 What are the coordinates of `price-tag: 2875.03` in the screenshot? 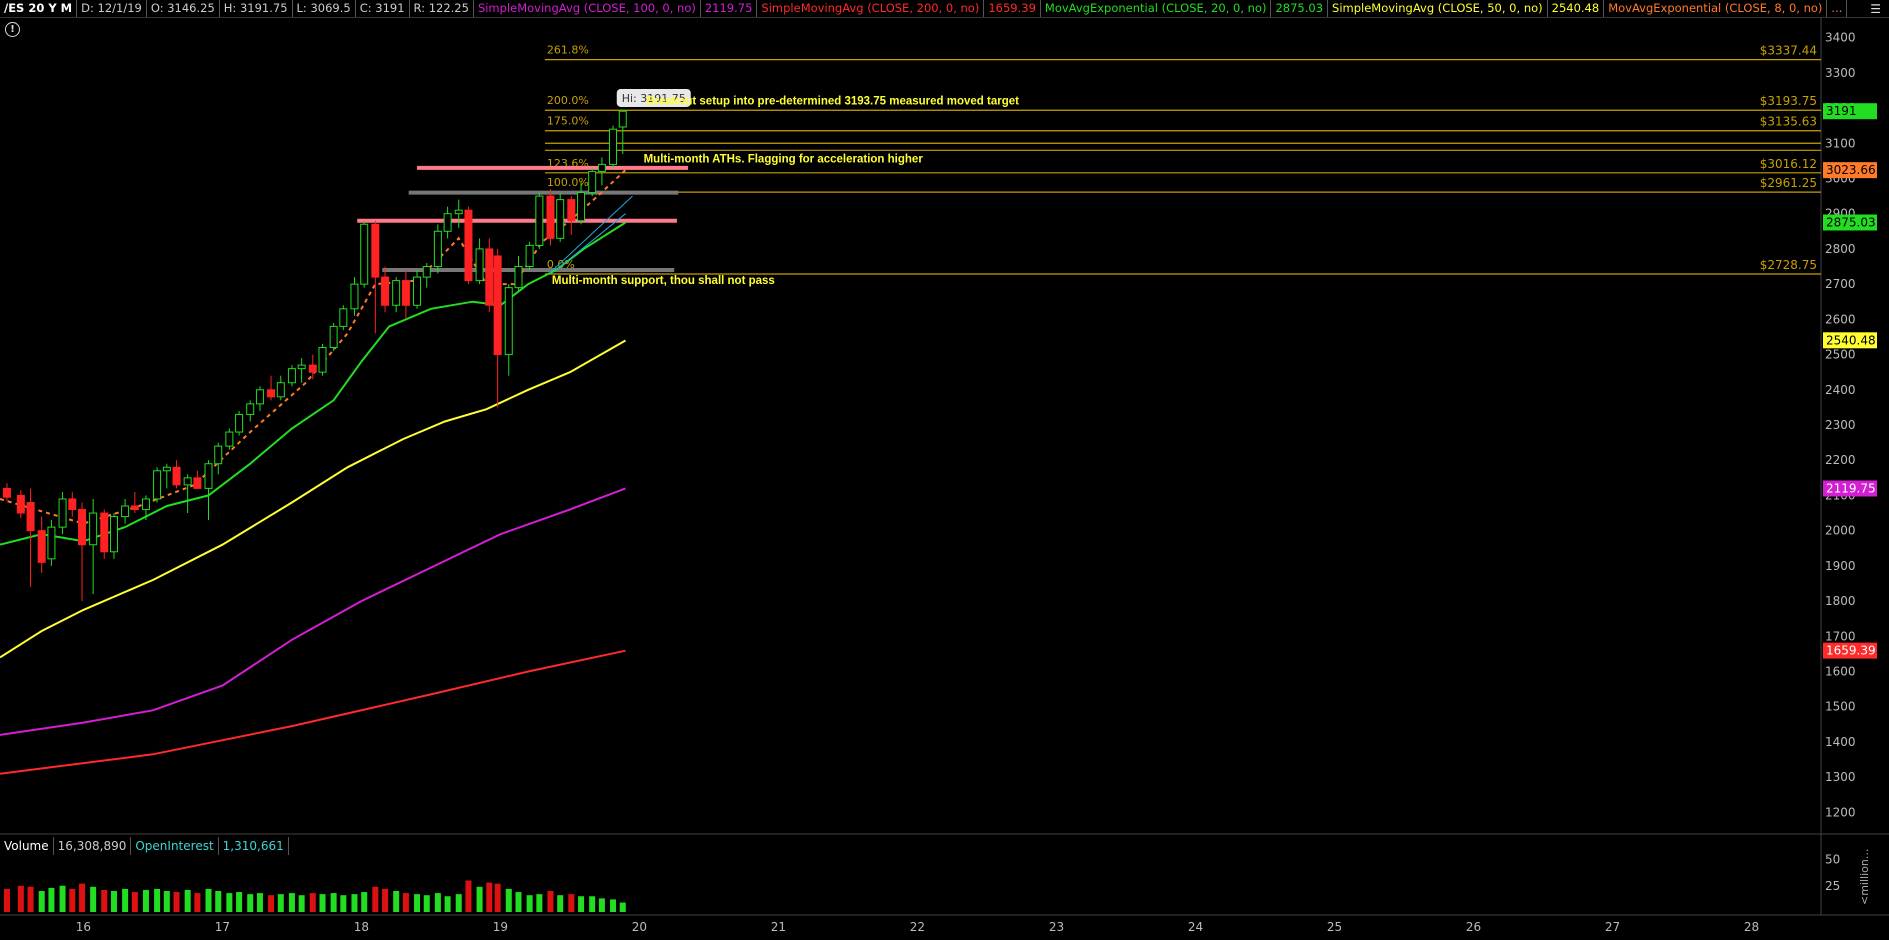 It's located at (1851, 222).